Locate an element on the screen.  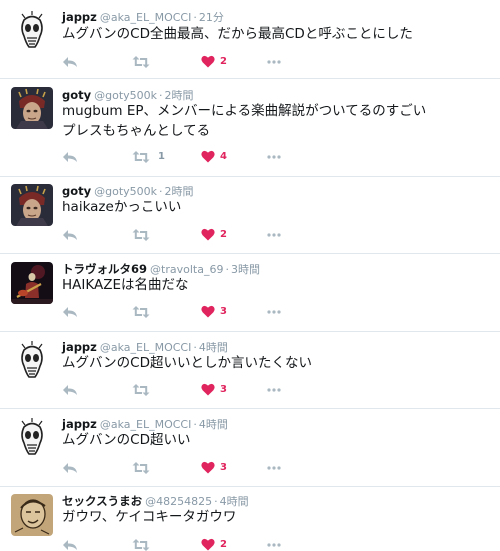
tweet: セックスうまお @48254825 · 4時間 ガウワ、ケイコキータガウワ 2 is located at coordinates (250, 519).